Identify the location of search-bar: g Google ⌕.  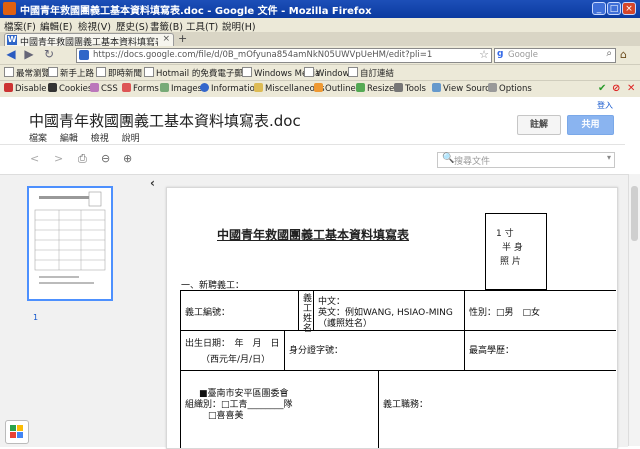
(555, 55).